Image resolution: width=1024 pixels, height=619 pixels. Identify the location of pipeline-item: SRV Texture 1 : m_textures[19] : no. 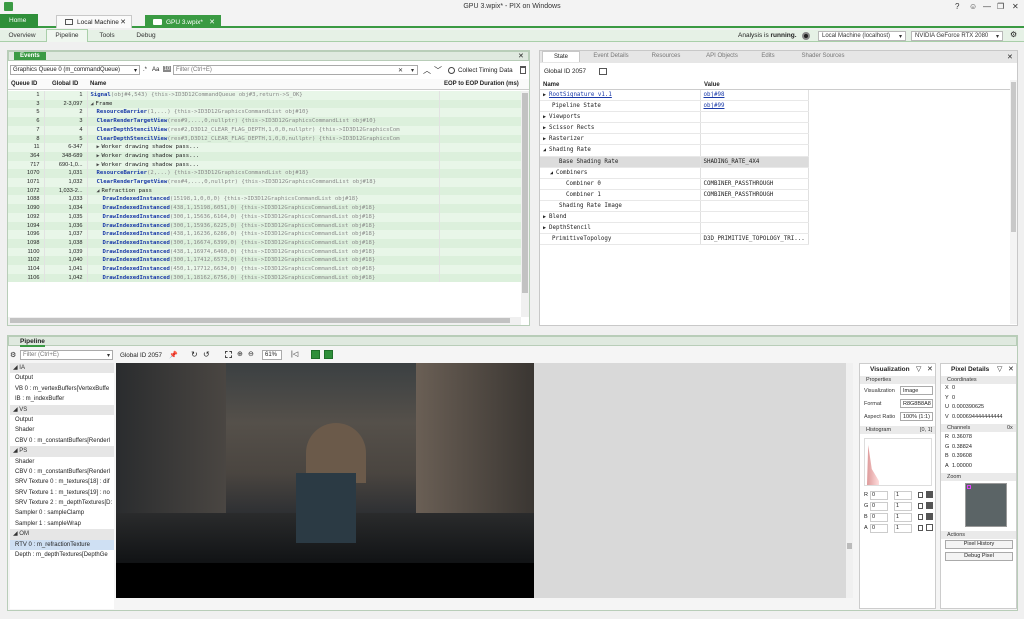
(62, 493).